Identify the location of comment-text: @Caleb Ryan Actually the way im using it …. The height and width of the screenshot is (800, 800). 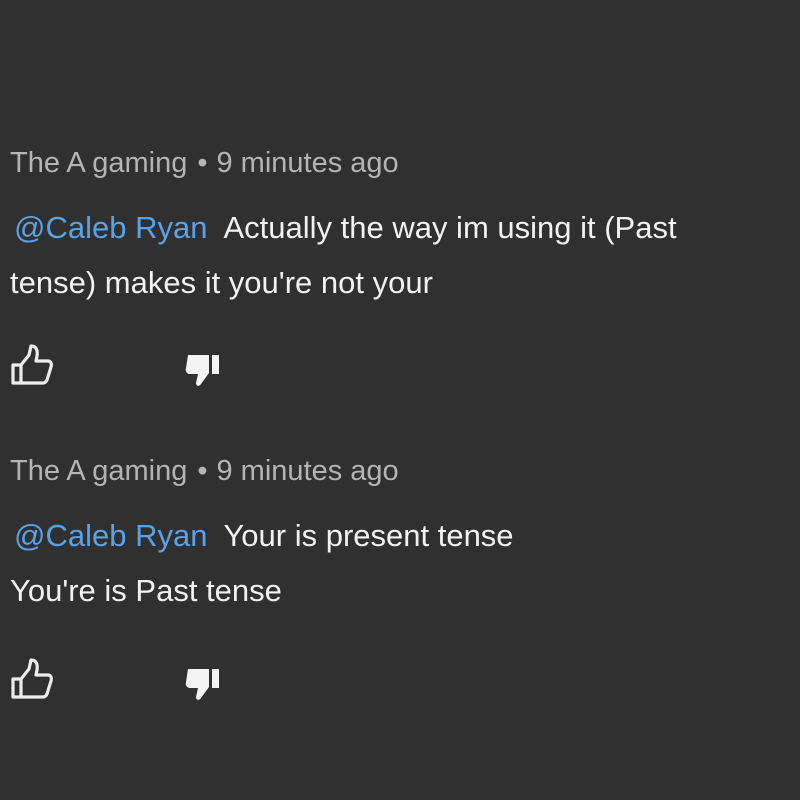
(402, 255).